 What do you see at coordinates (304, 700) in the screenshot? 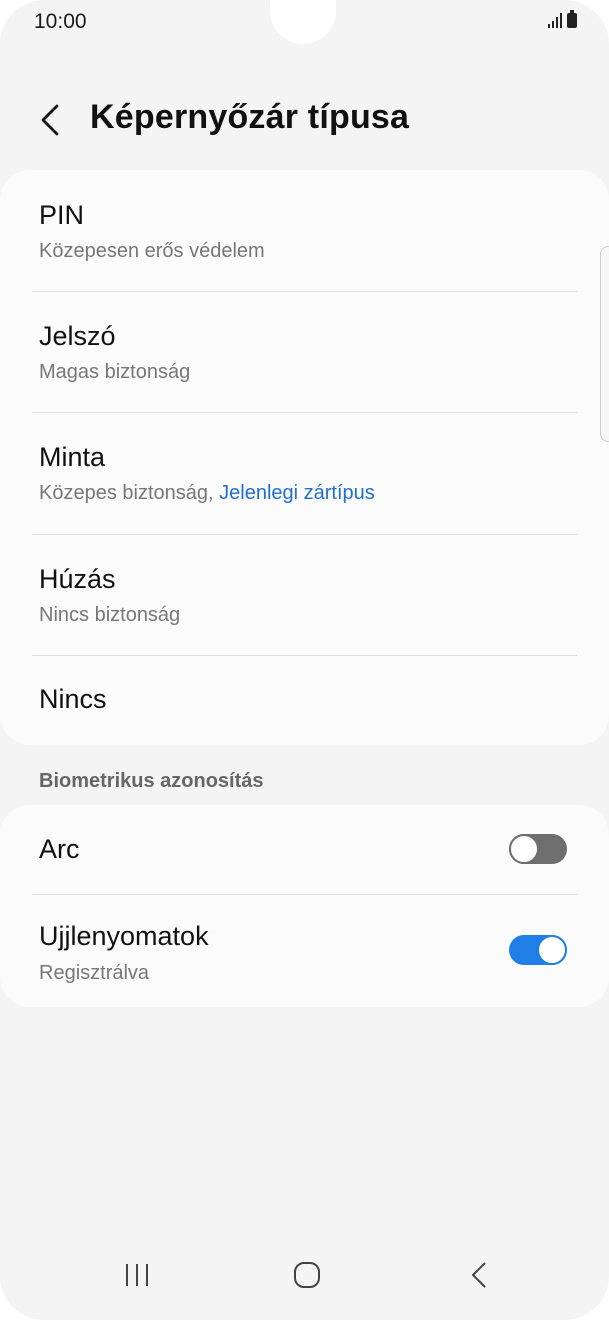
I see `lock-option-none: Nincs` at bounding box center [304, 700].